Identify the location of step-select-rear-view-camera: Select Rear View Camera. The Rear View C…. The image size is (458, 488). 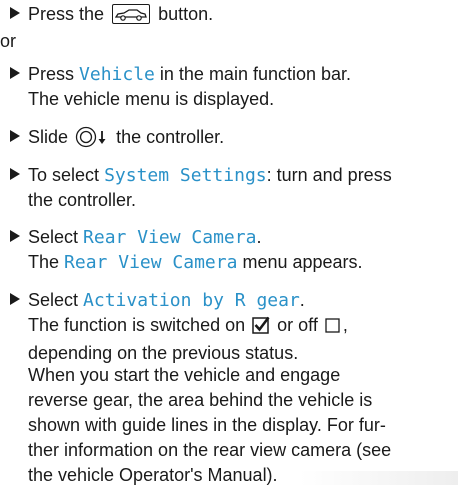
(229, 250).